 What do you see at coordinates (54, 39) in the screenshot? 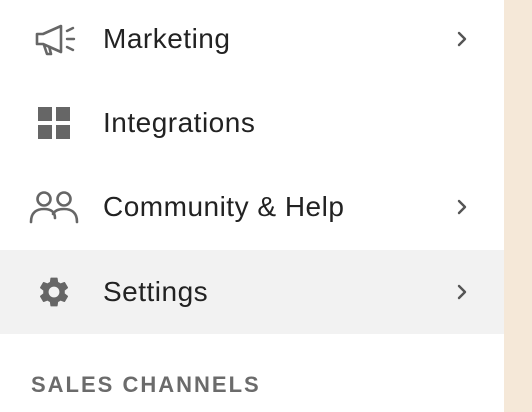
I see `megaphone-icon` at bounding box center [54, 39].